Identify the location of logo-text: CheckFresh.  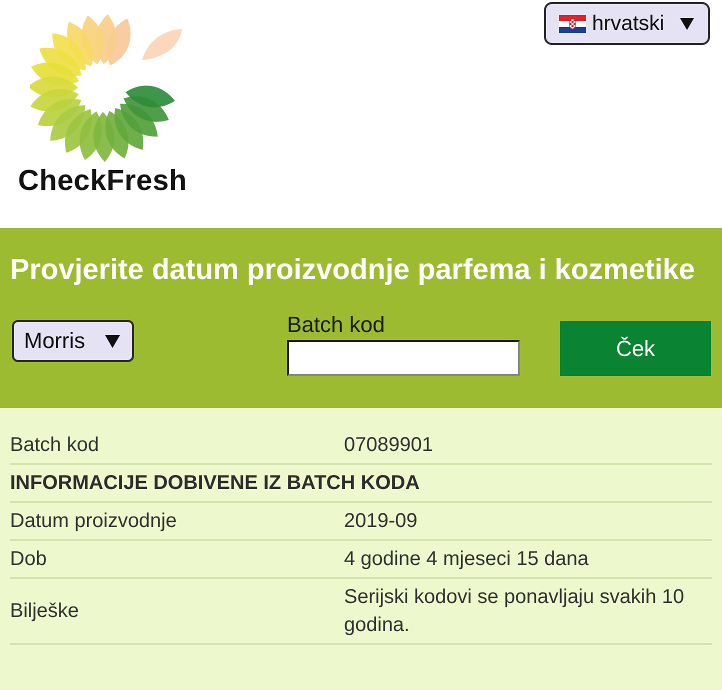
(103, 181).